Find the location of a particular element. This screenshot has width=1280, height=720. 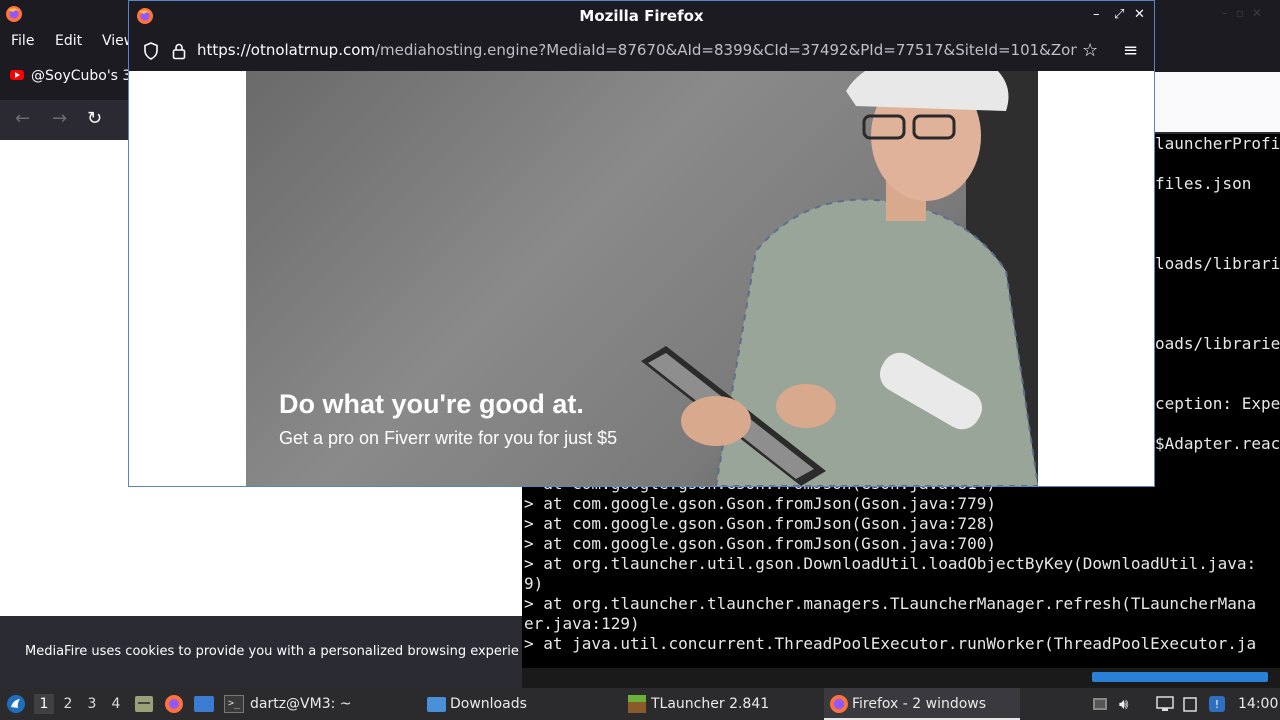

close-icon: ✕ is located at coordinates (1139, 14).